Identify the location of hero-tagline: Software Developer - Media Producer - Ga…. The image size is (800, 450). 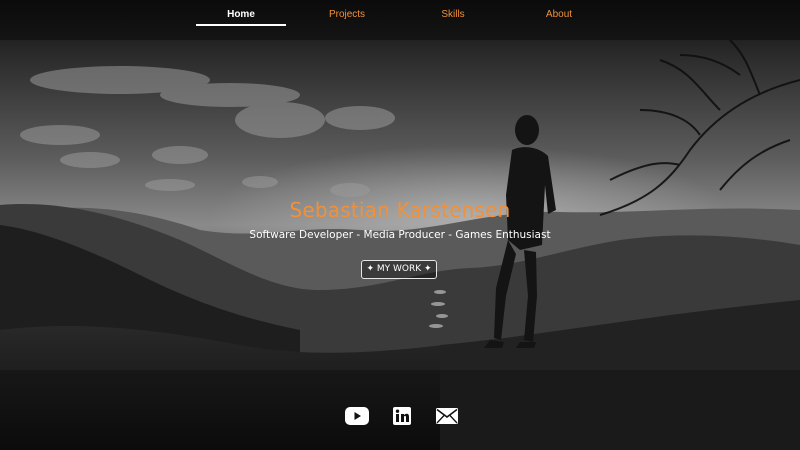
(400, 235).